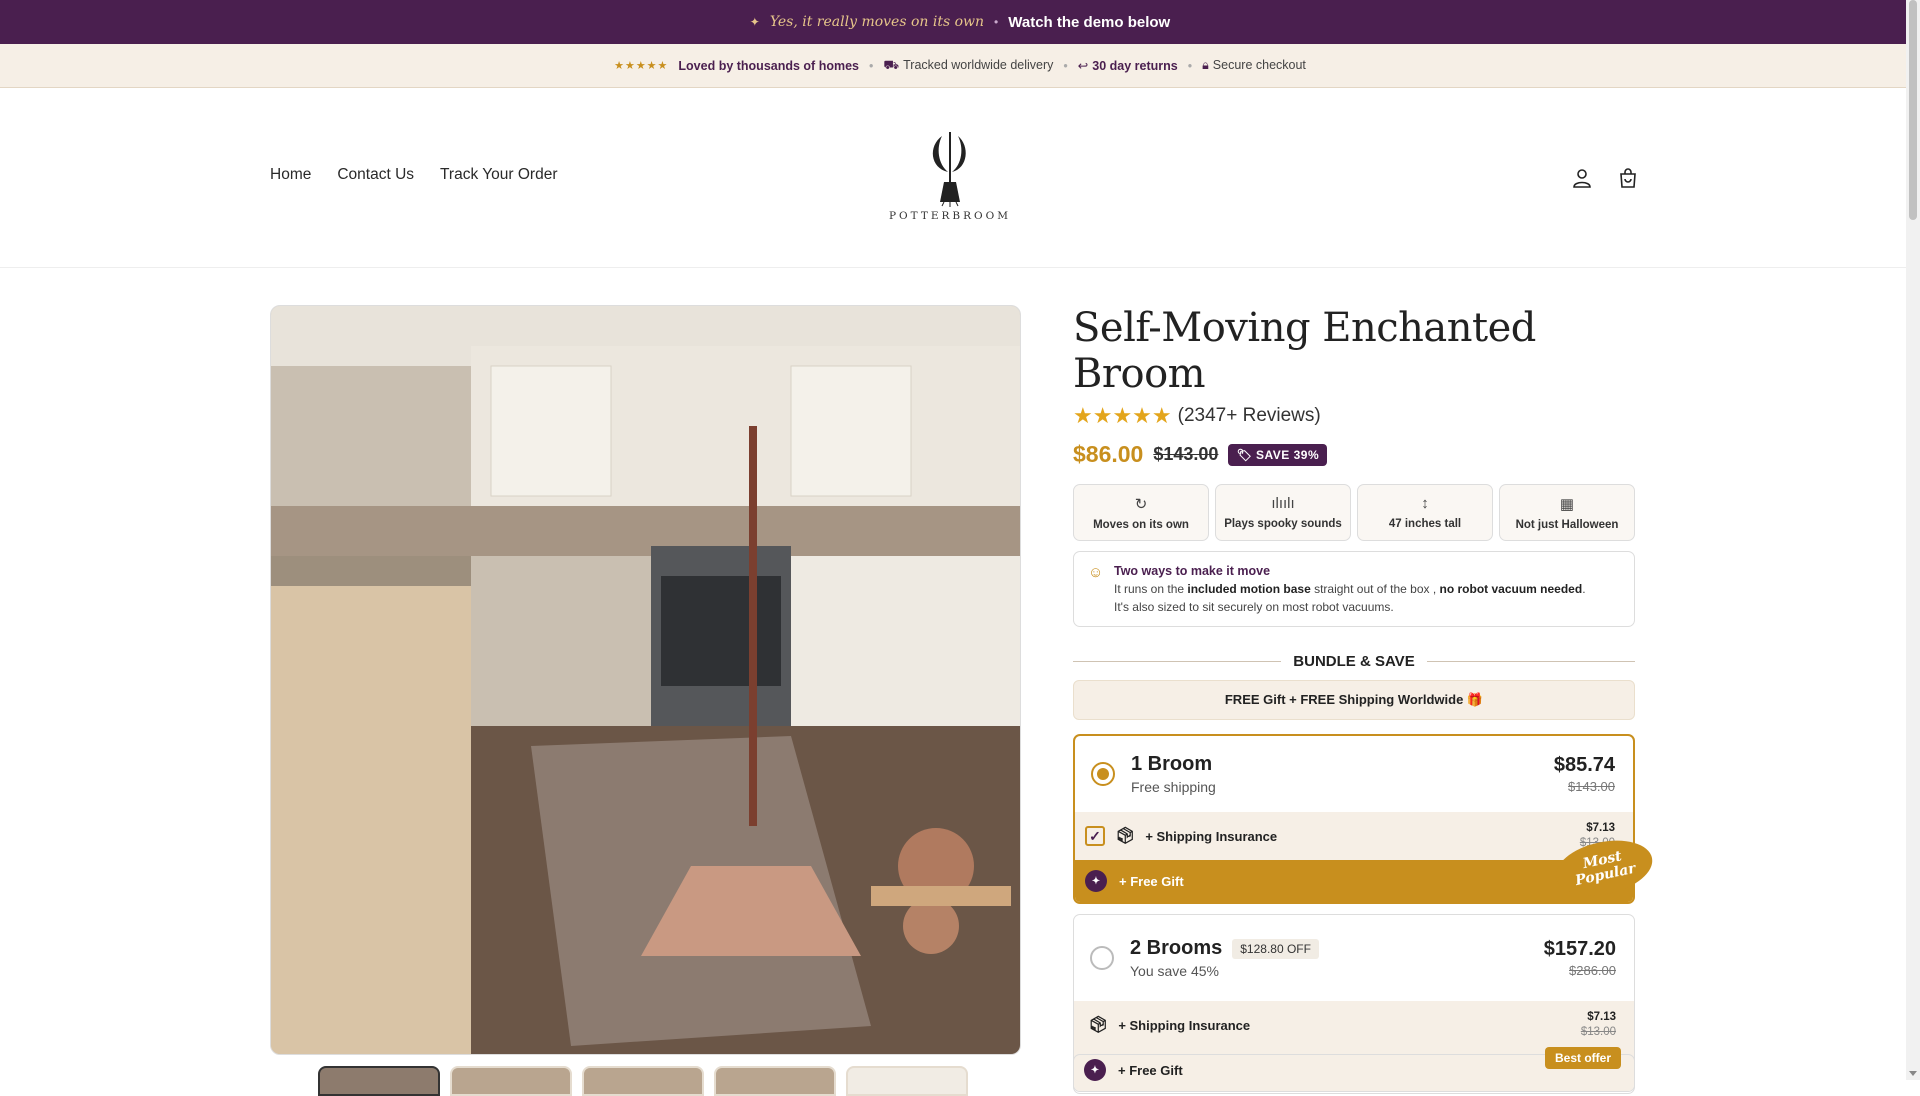 The width and height of the screenshot is (1920, 1096). Describe the element at coordinates (1354, 454) in the screenshot. I see `price-row: $86.00 $143.00 🏷︎ SAVE 39%` at that location.